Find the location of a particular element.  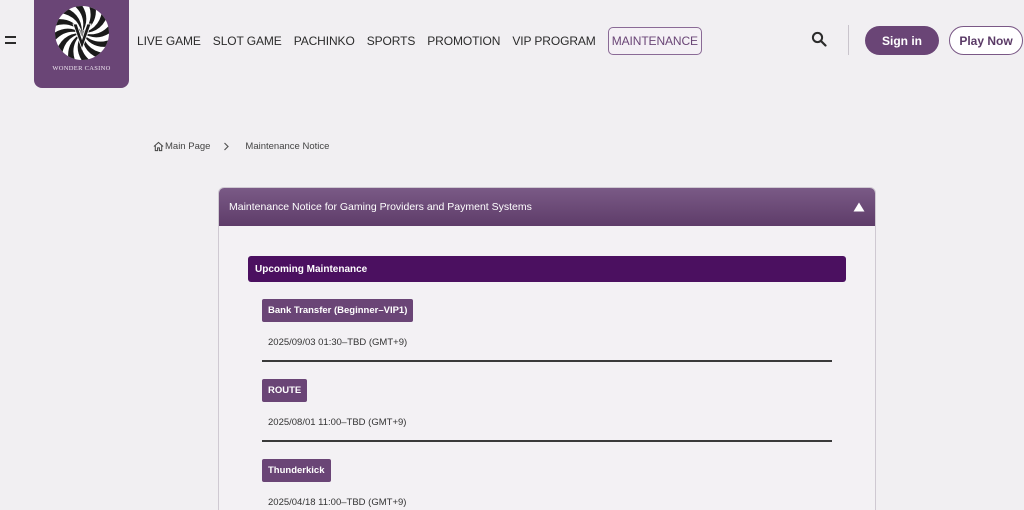

maintenance-time: 2025/08/01 11:00–TBD (GMT+9) is located at coordinates (337, 422).